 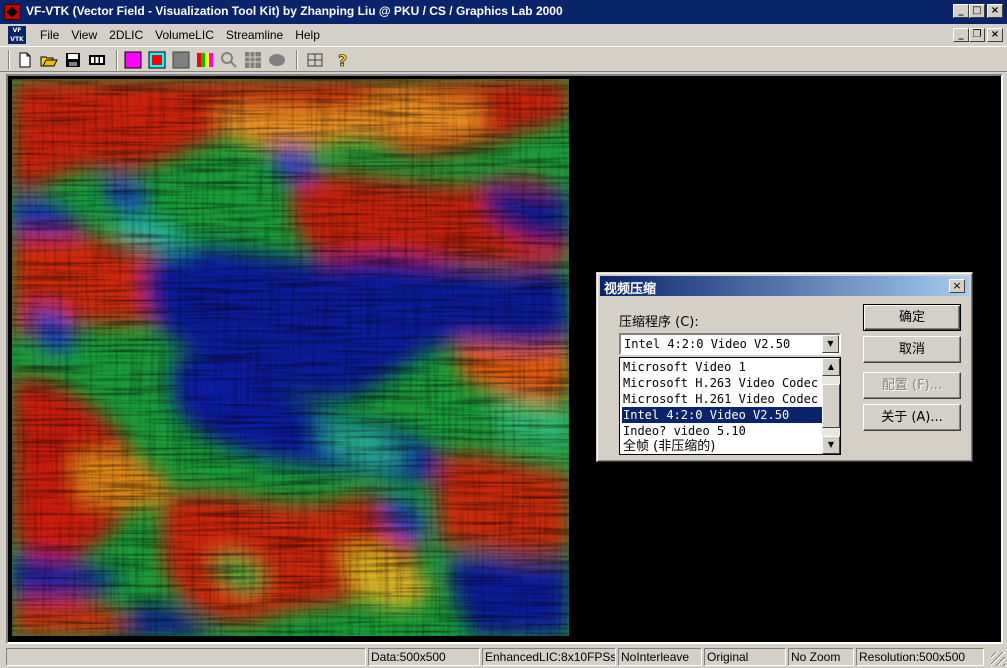 What do you see at coordinates (229, 60) in the screenshot?
I see `zoom-icon` at bounding box center [229, 60].